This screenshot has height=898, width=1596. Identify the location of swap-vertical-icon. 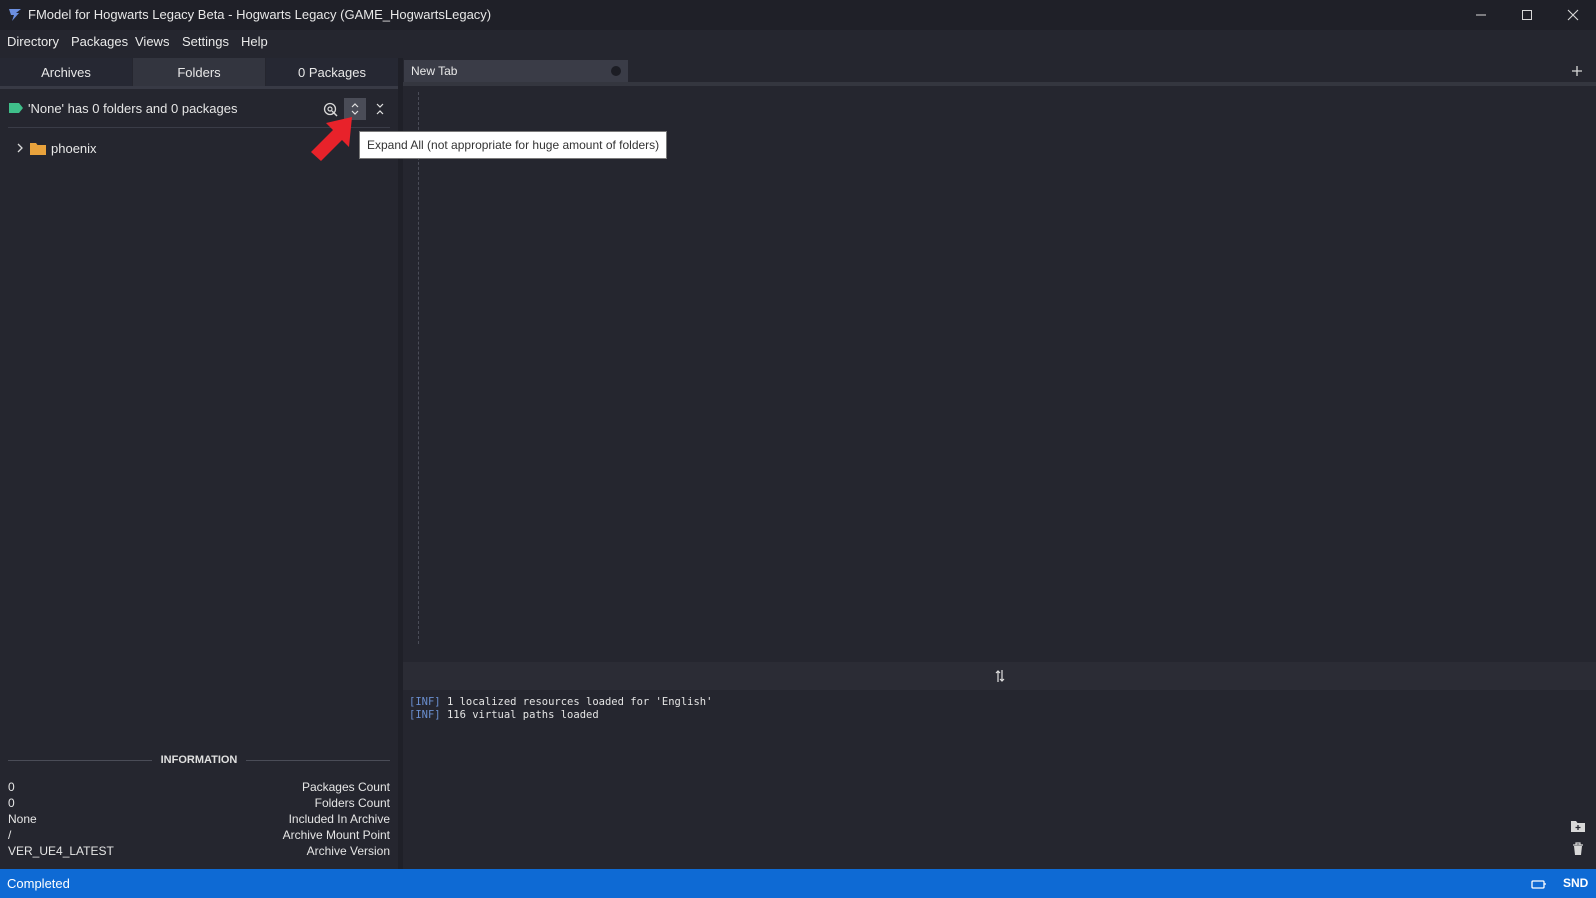
(999, 676).